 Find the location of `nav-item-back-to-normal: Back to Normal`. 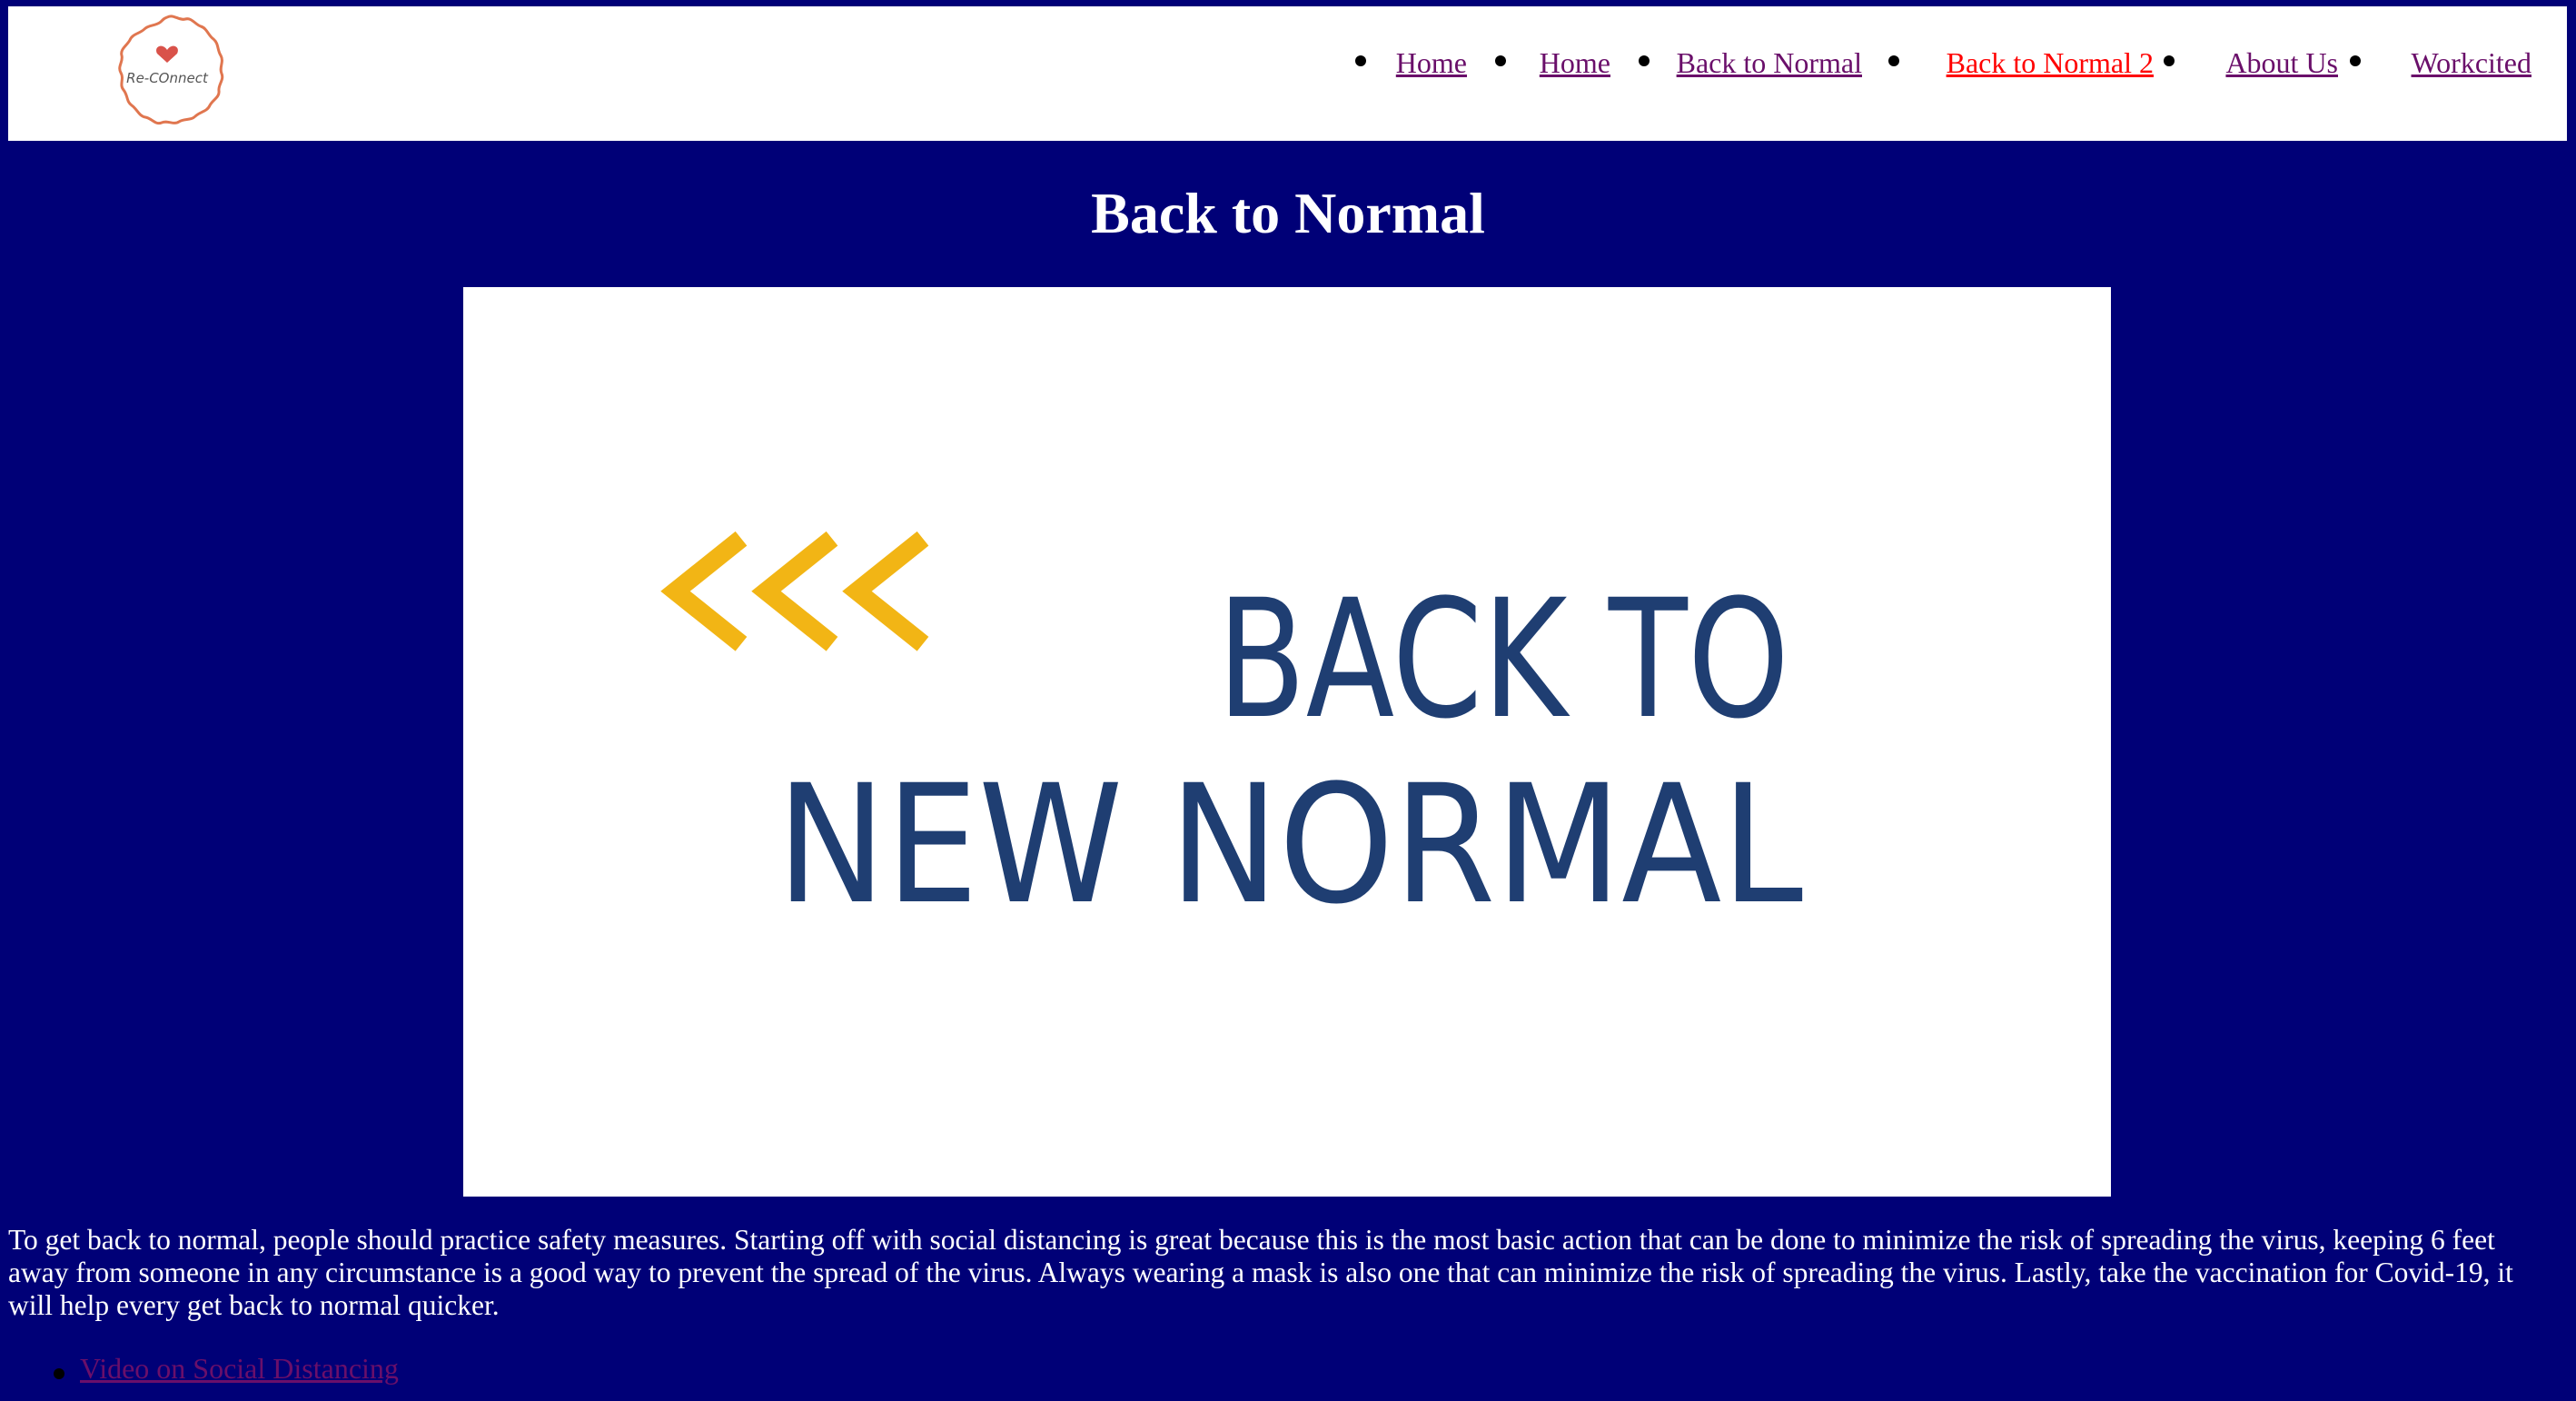

nav-item-back-to-normal: Back to Normal is located at coordinates (1769, 63).